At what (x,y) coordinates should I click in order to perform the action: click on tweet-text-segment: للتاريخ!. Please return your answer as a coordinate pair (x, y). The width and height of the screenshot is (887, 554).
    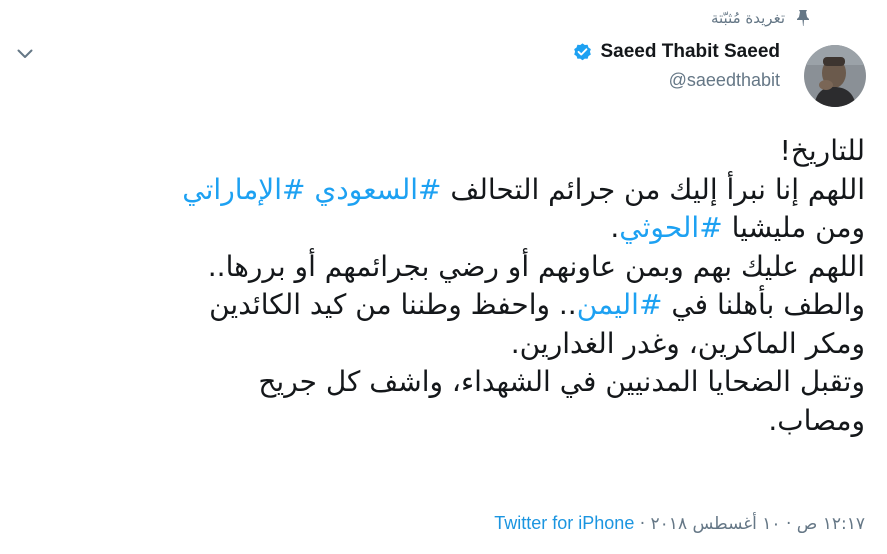
    Looking at the image, I should click on (822, 150).